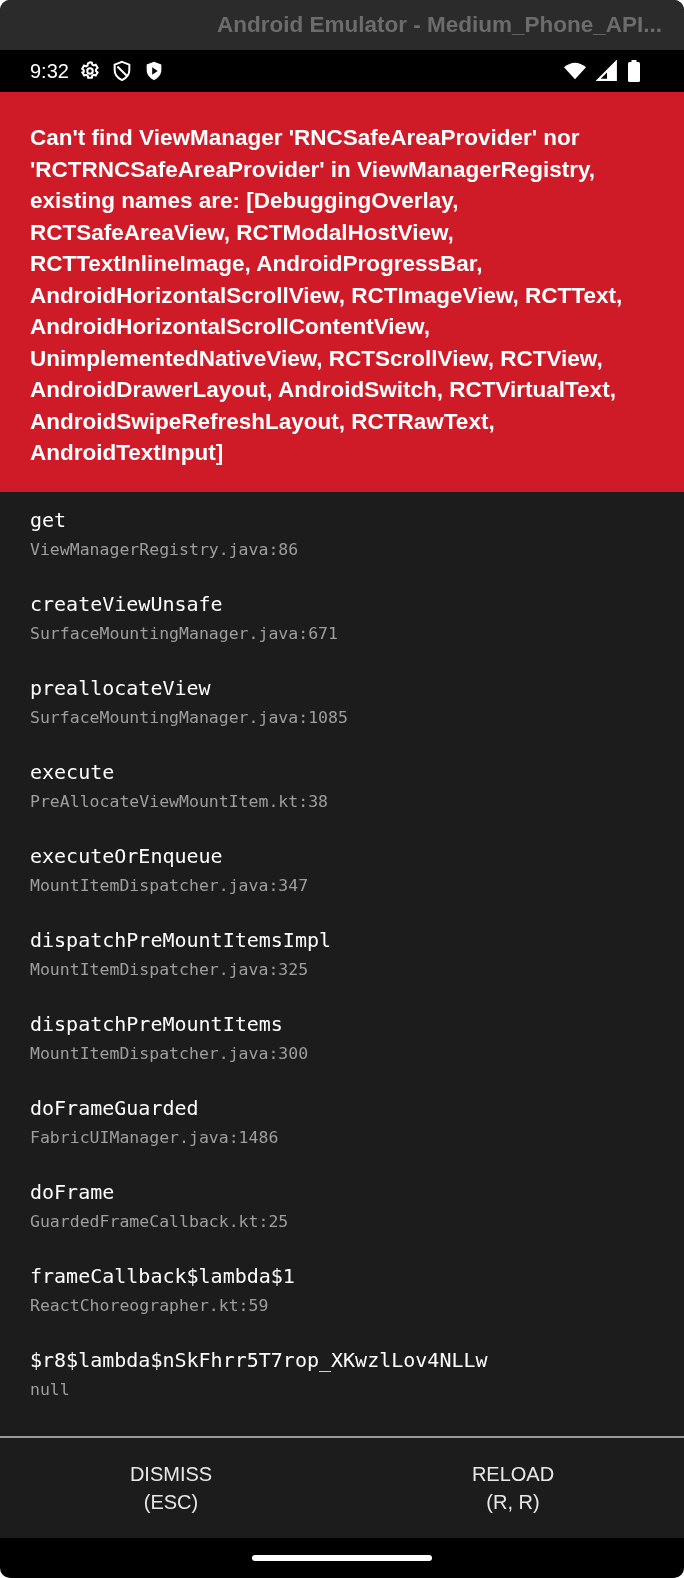  Describe the element at coordinates (72, 1192) in the screenshot. I see `stack-frame-method: doFrame` at that location.